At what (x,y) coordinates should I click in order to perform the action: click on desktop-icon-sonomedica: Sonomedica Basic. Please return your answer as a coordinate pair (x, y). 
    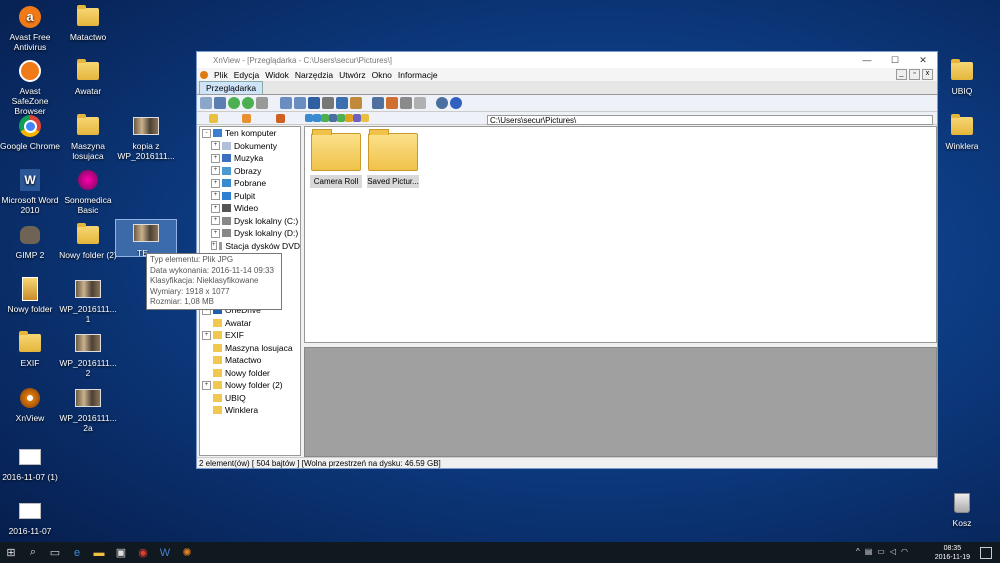
    Looking at the image, I should click on (88, 191).